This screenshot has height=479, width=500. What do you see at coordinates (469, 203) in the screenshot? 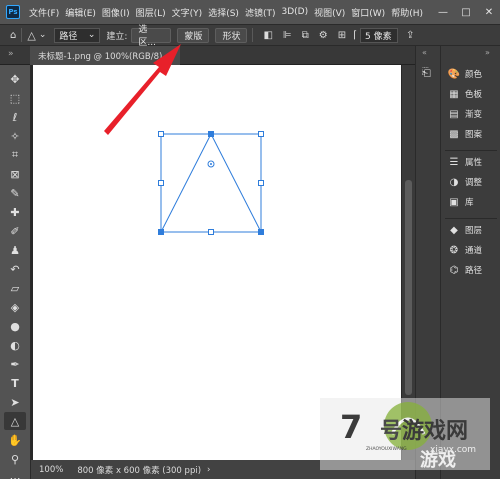
I see `panel-libraries-label: 库` at bounding box center [469, 203].